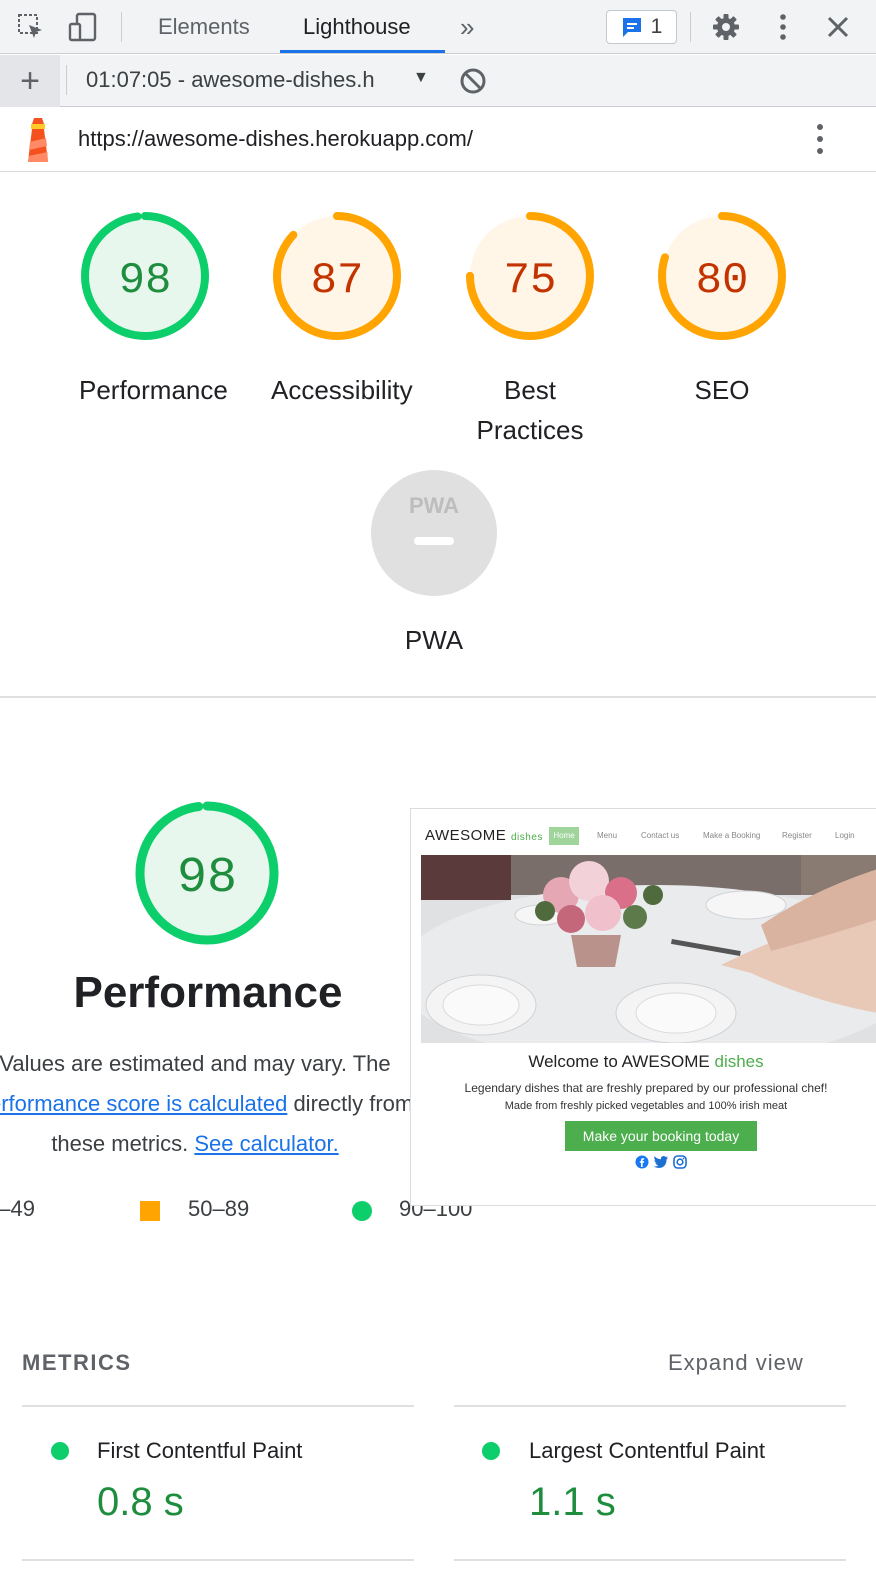 Image resolution: width=876 pixels, height=1579 pixels. I want to click on new-report-button: +, so click(30, 81).